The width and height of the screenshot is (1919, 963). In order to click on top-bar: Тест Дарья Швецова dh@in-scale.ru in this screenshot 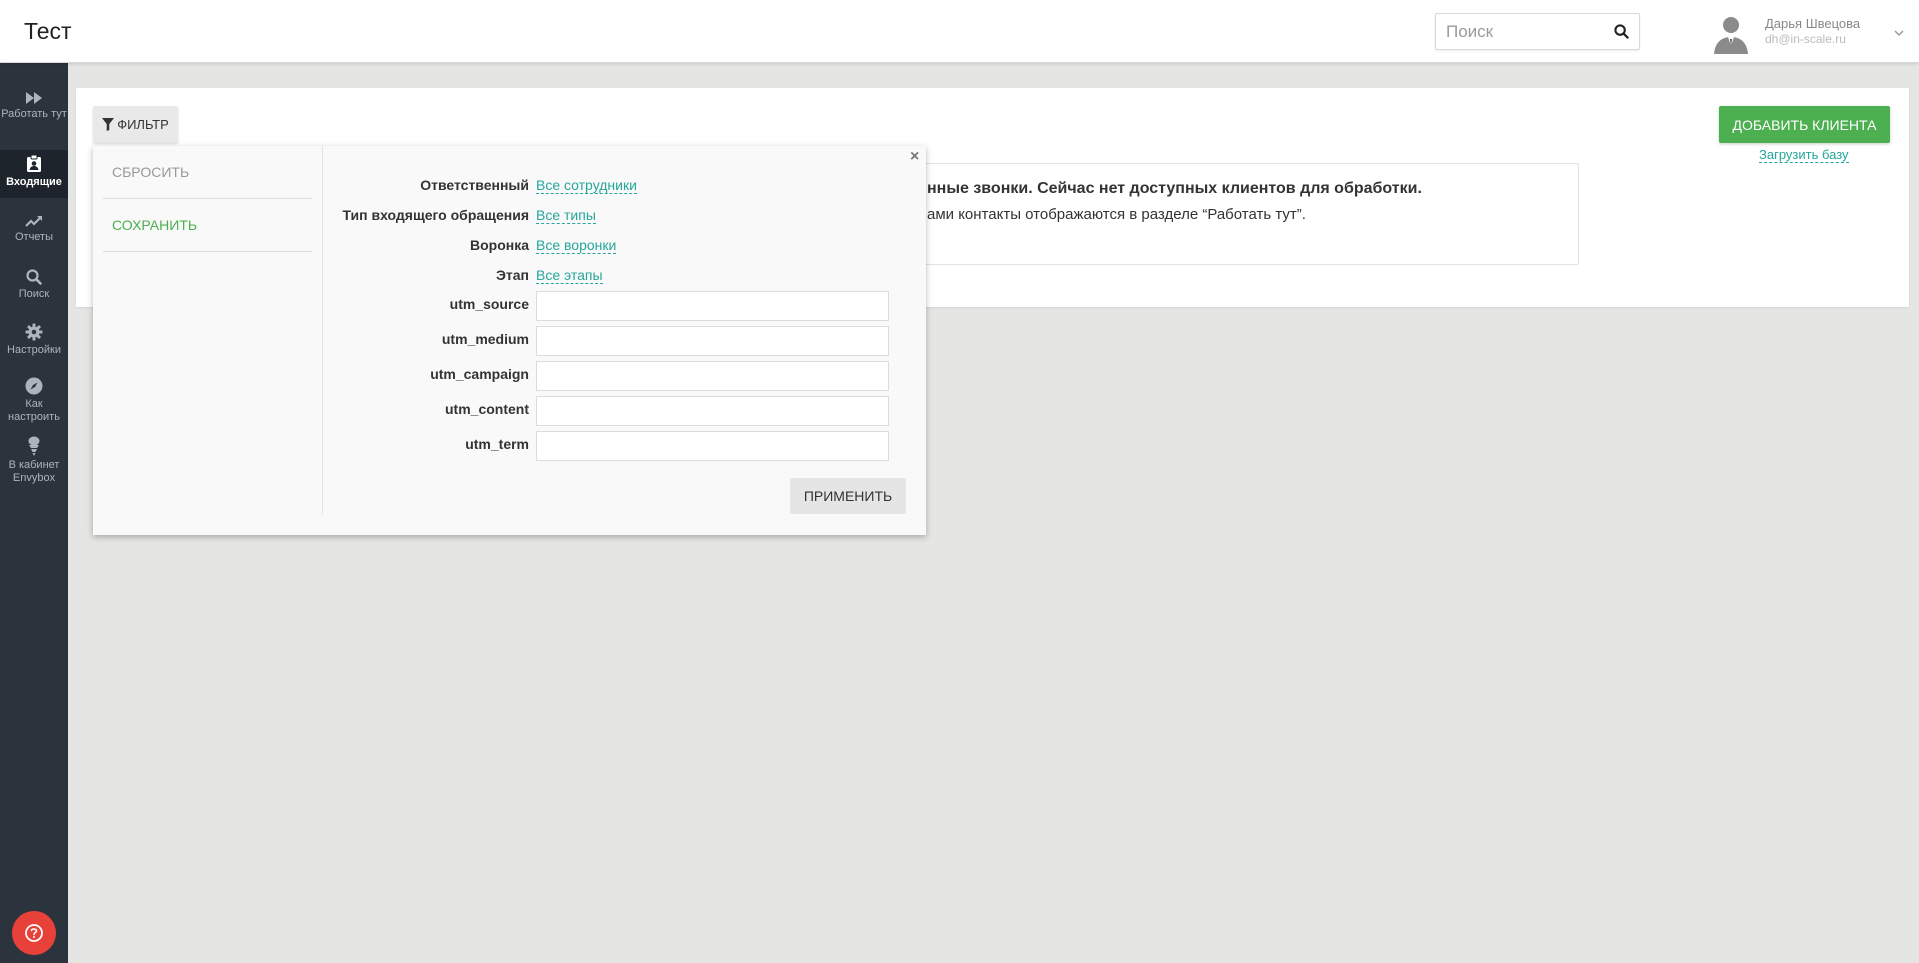, I will do `click(959, 31)`.